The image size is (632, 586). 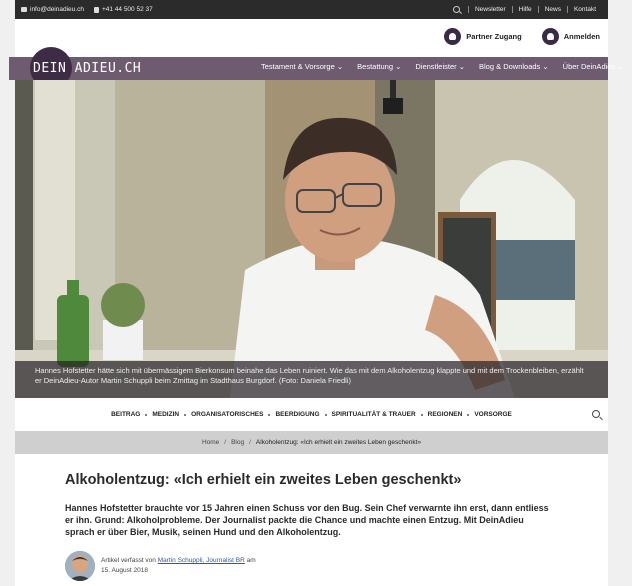 What do you see at coordinates (374, 414) in the screenshot?
I see `category-spiritualitaet: SPIRITUALITÄT & TRAUER` at bounding box center [374, 414].